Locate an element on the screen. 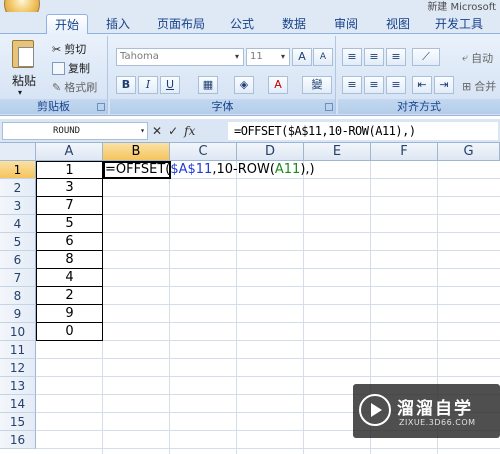 The width and height of the screenshot is (500, 454). cell-a4: 5 is located at coordinates (69, 224).